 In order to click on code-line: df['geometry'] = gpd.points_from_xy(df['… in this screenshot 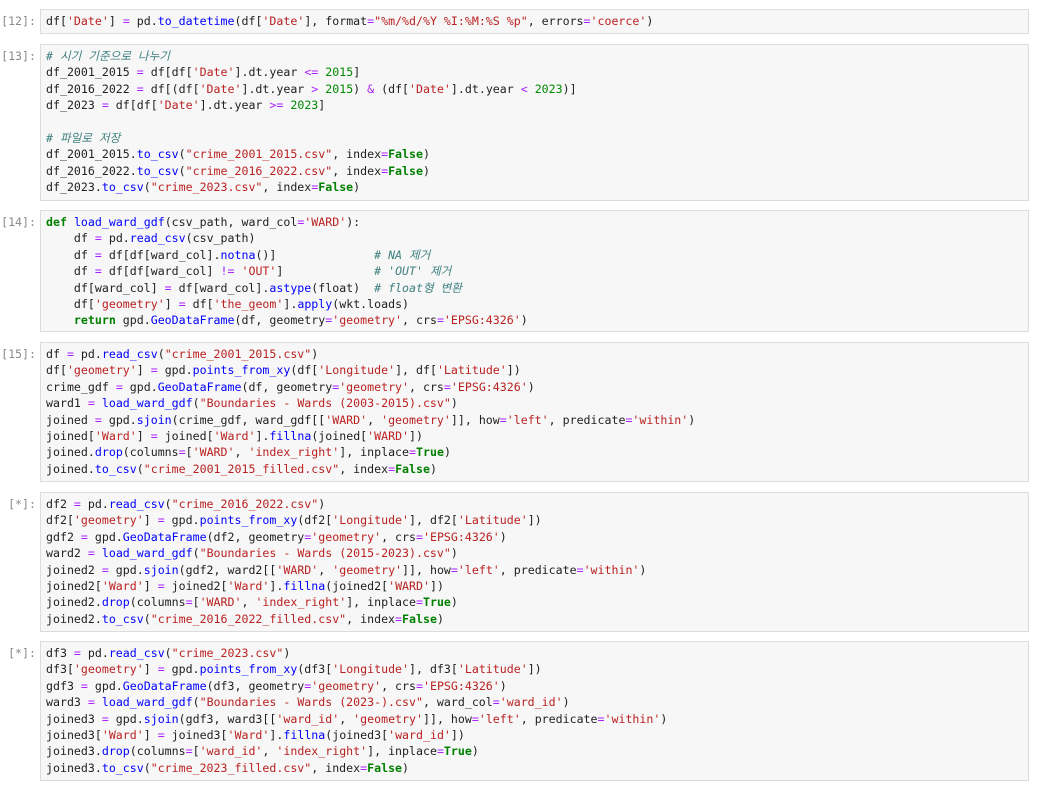, I will do `click(283, 370)`.